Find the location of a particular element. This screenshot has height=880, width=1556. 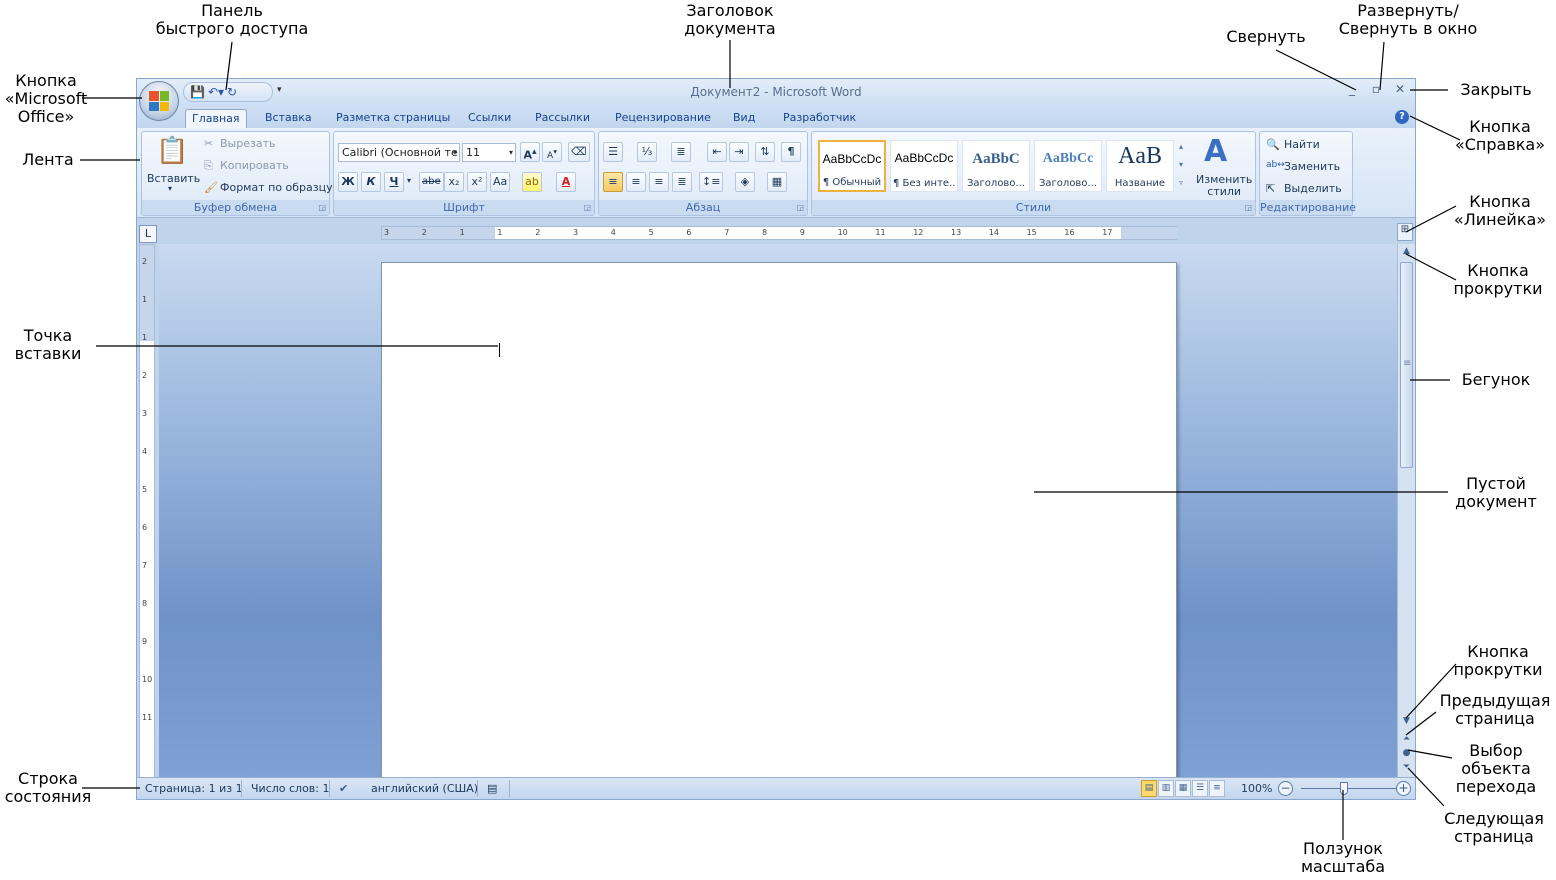

line-spacing-icon: ↕≡ is located at coordinates (711, 182).